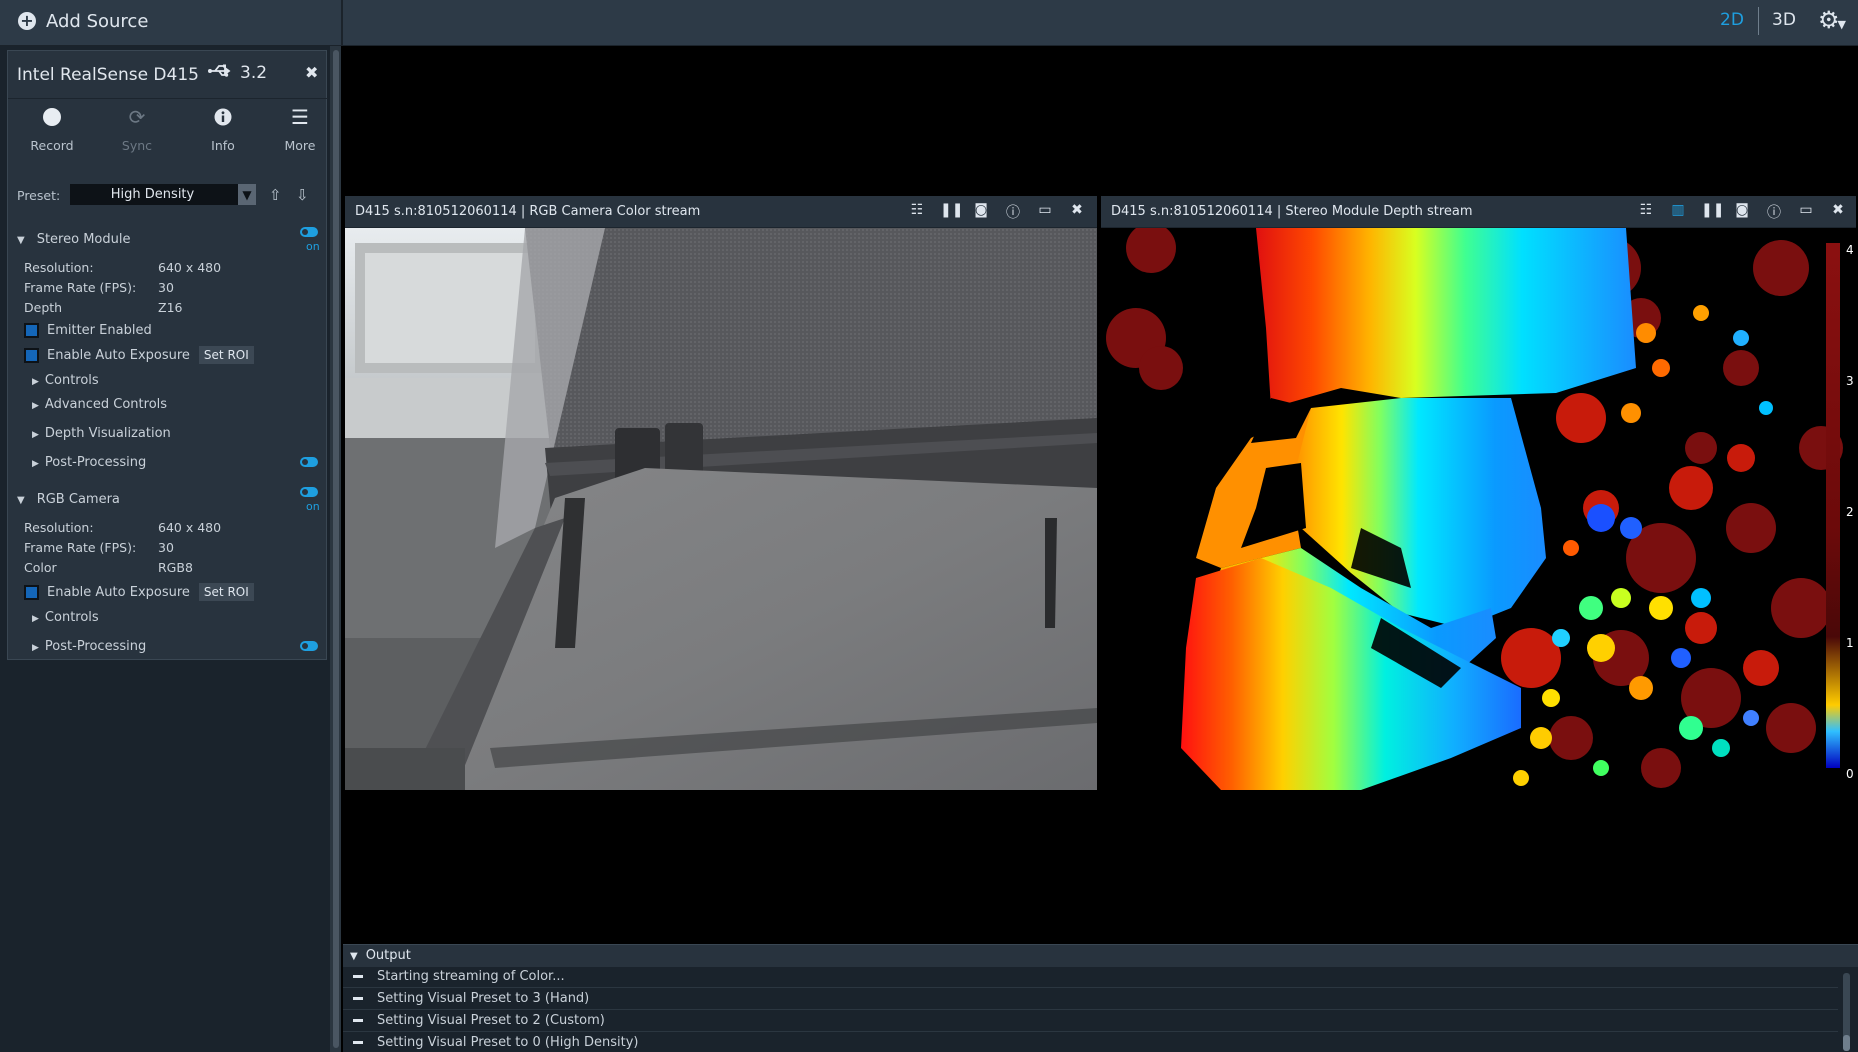 This screenshot has width=1858, height=1052. Describe the element at coordinates (309, 492) in the screenshot. I see `rgb-camera-toggle` at that location.